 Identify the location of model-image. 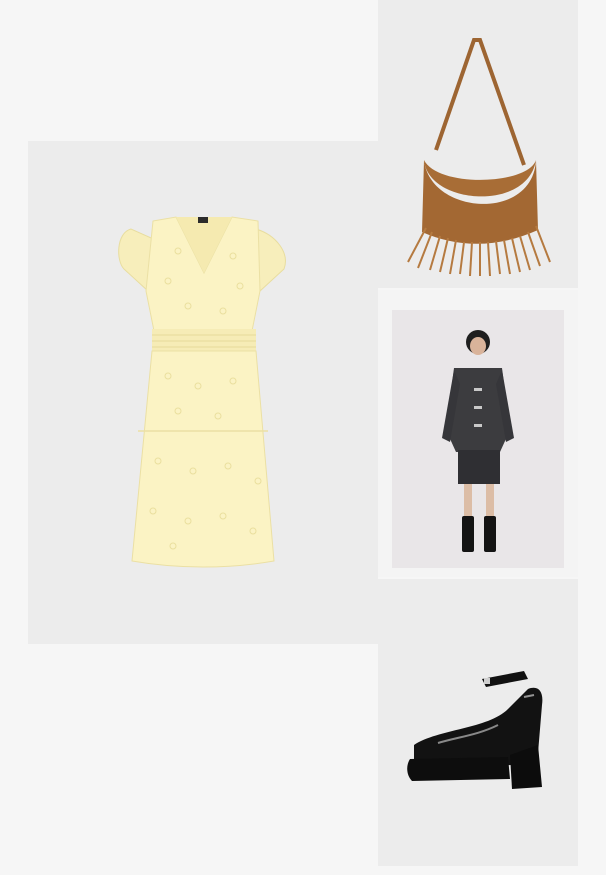
(478, 441).